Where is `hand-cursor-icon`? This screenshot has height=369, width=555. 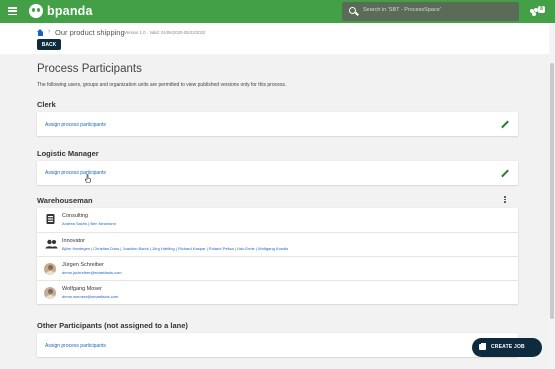 hand-cursor-icon is located at coordinates (88, 178).